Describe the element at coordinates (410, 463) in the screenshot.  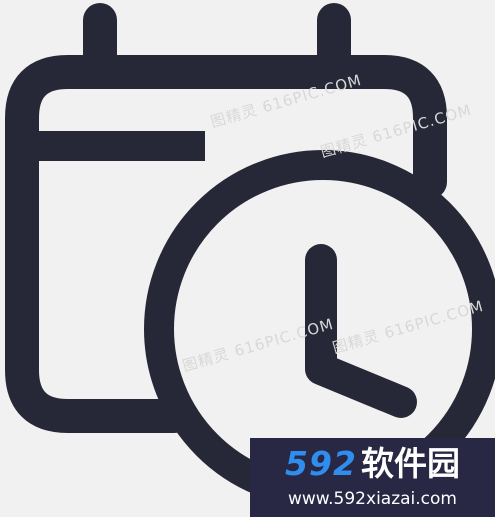
I see `site-logo-name: 软件园` at that location.